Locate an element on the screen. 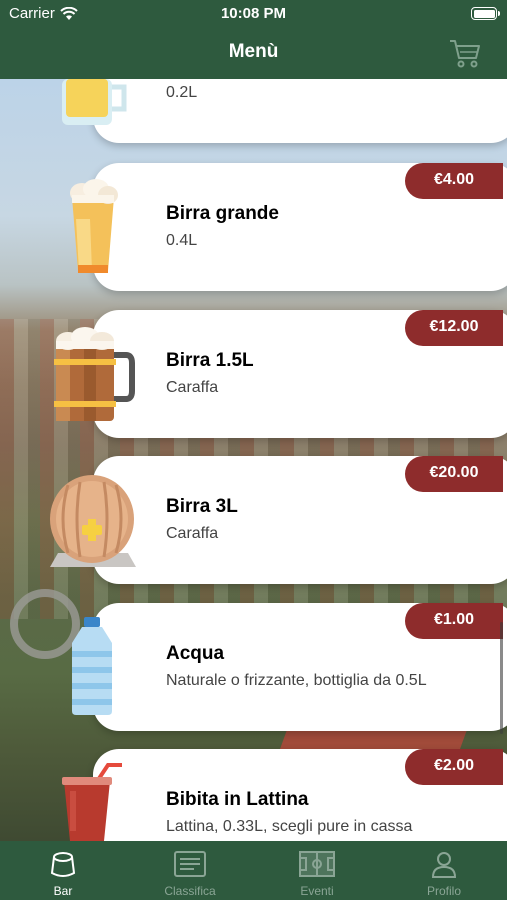 This screenshot has width=507, height=900. tab-label-classifica: Classifica is located at coordinates (190, 891).